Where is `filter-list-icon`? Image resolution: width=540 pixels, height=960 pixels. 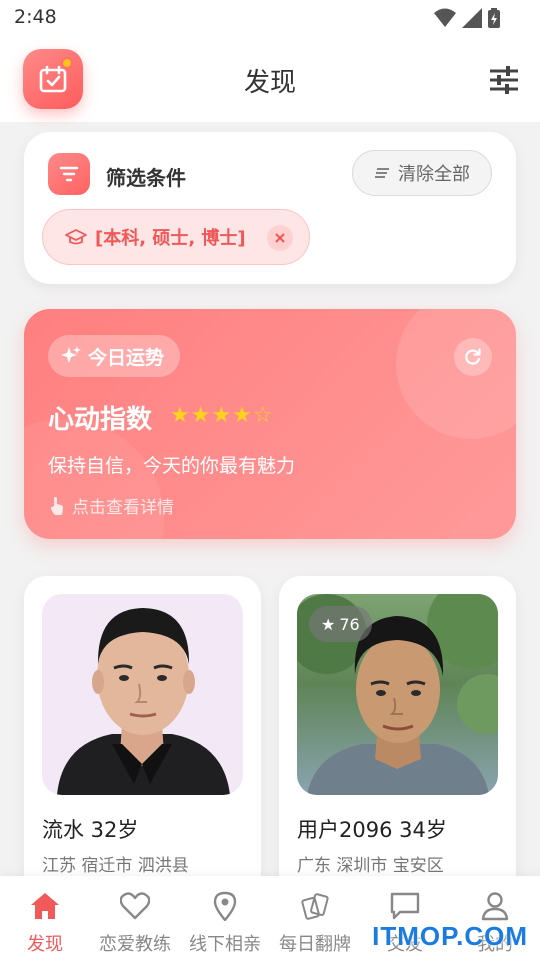 filter-list-icon is located at coordinates (69, 174).